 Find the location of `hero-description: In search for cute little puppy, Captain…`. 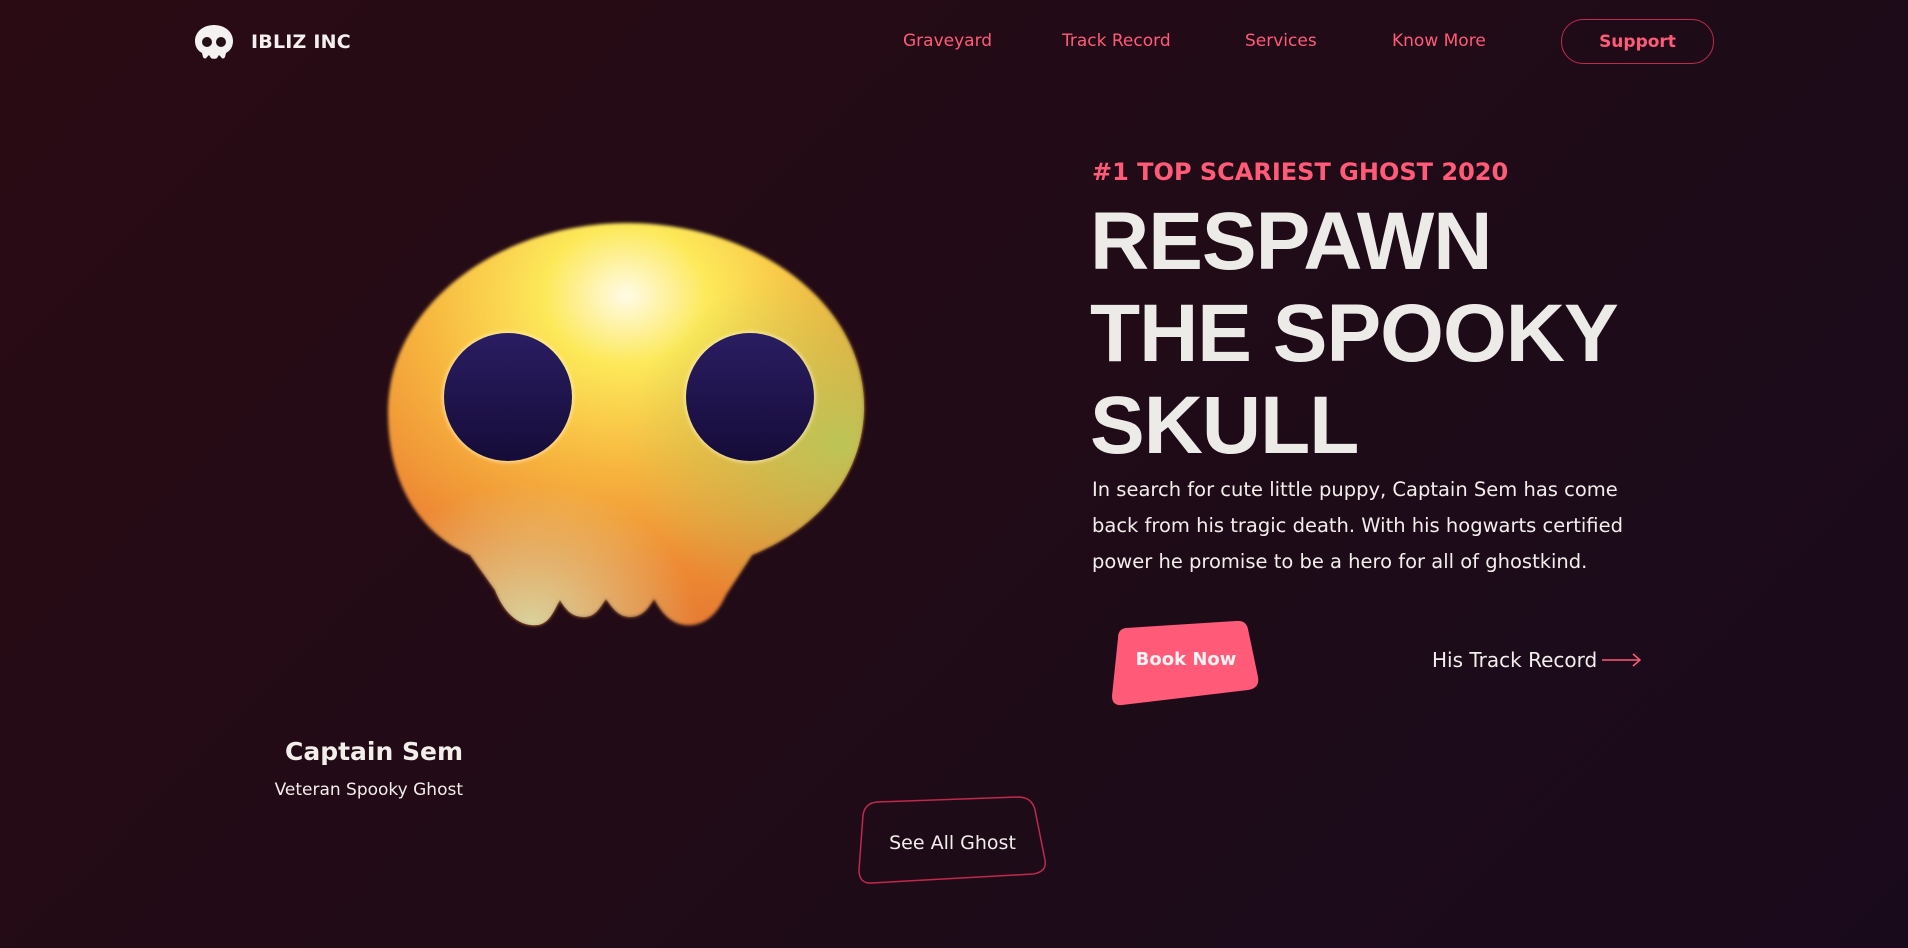

hero-description: In search for cute little puppy, Captain… is located at coordinates (1357, 525).